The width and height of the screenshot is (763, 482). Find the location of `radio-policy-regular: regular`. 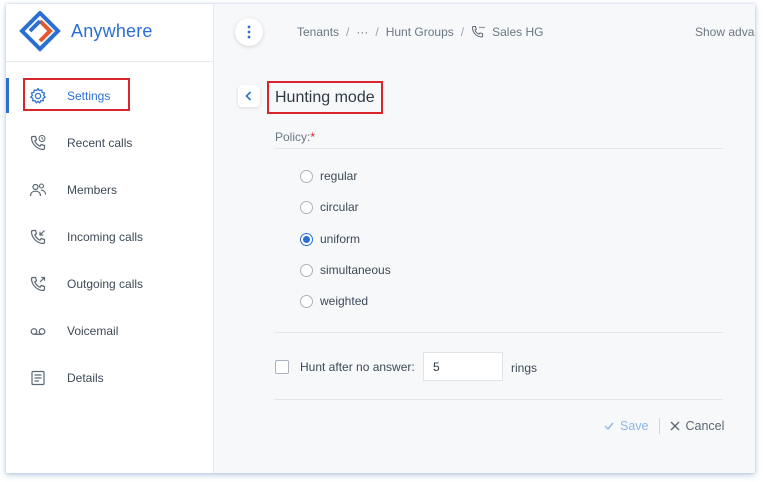

radio-policy-regular: regular is located at coordinates (328, 176).